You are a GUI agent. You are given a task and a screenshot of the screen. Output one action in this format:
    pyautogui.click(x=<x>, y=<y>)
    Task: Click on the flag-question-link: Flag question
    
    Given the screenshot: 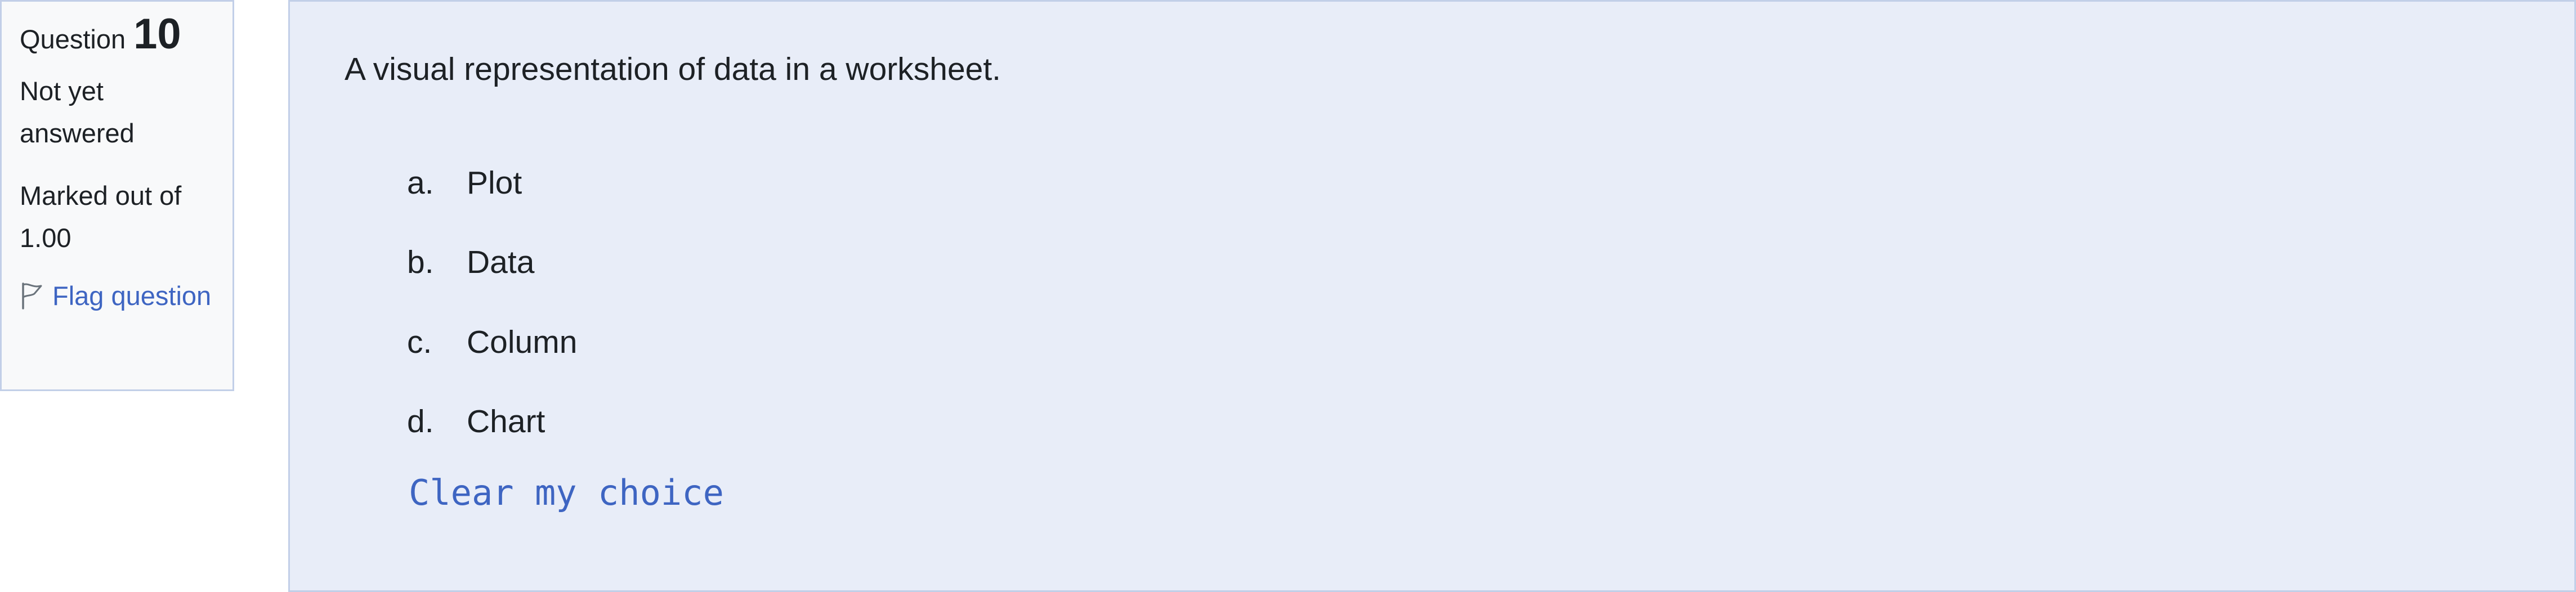 What is the action you would take?
    pyautogui.click(x=117, y=296)
    